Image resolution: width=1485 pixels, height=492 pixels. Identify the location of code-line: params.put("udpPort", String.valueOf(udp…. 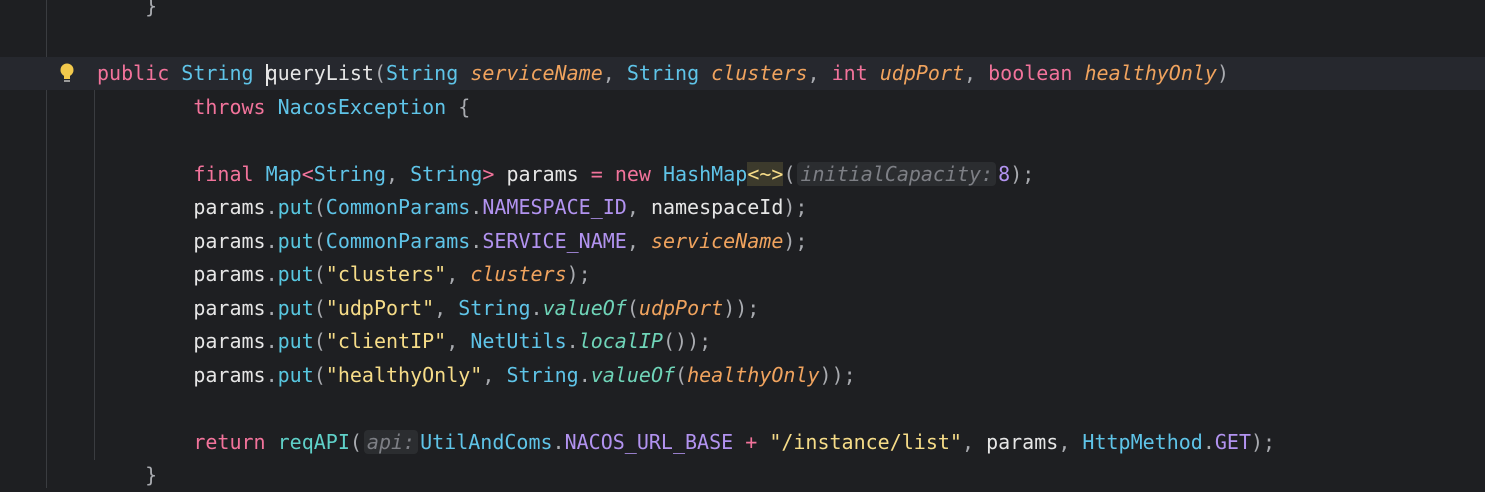
(742, 308).